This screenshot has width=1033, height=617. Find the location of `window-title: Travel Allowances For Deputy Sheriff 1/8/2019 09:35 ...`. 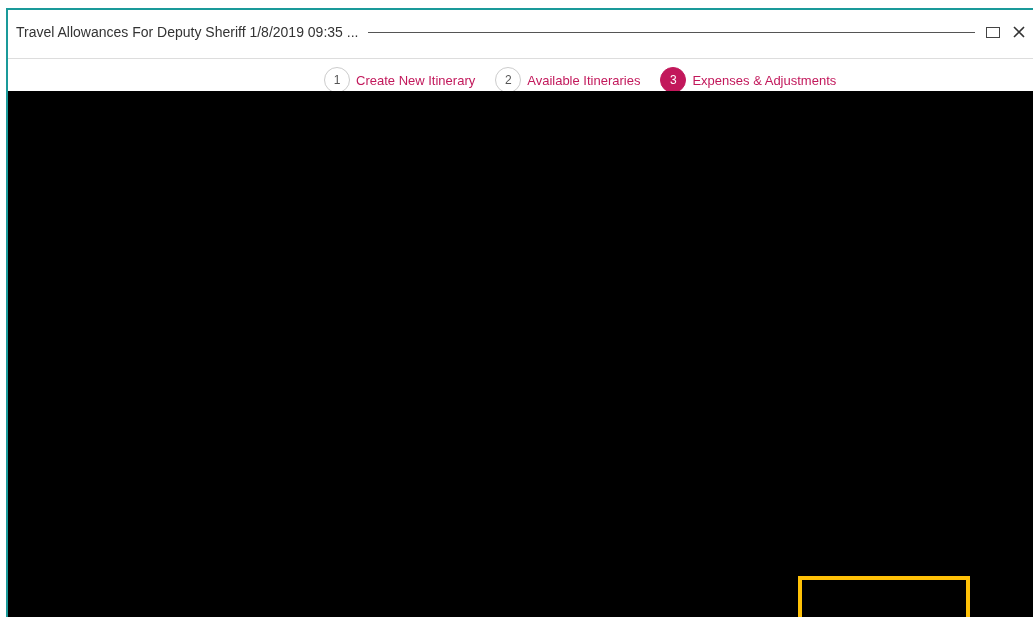

window-title: Travel Allowances For Deputy Sheriff 1/8/2019 09:35 ... is located at coordinates (187, 32).